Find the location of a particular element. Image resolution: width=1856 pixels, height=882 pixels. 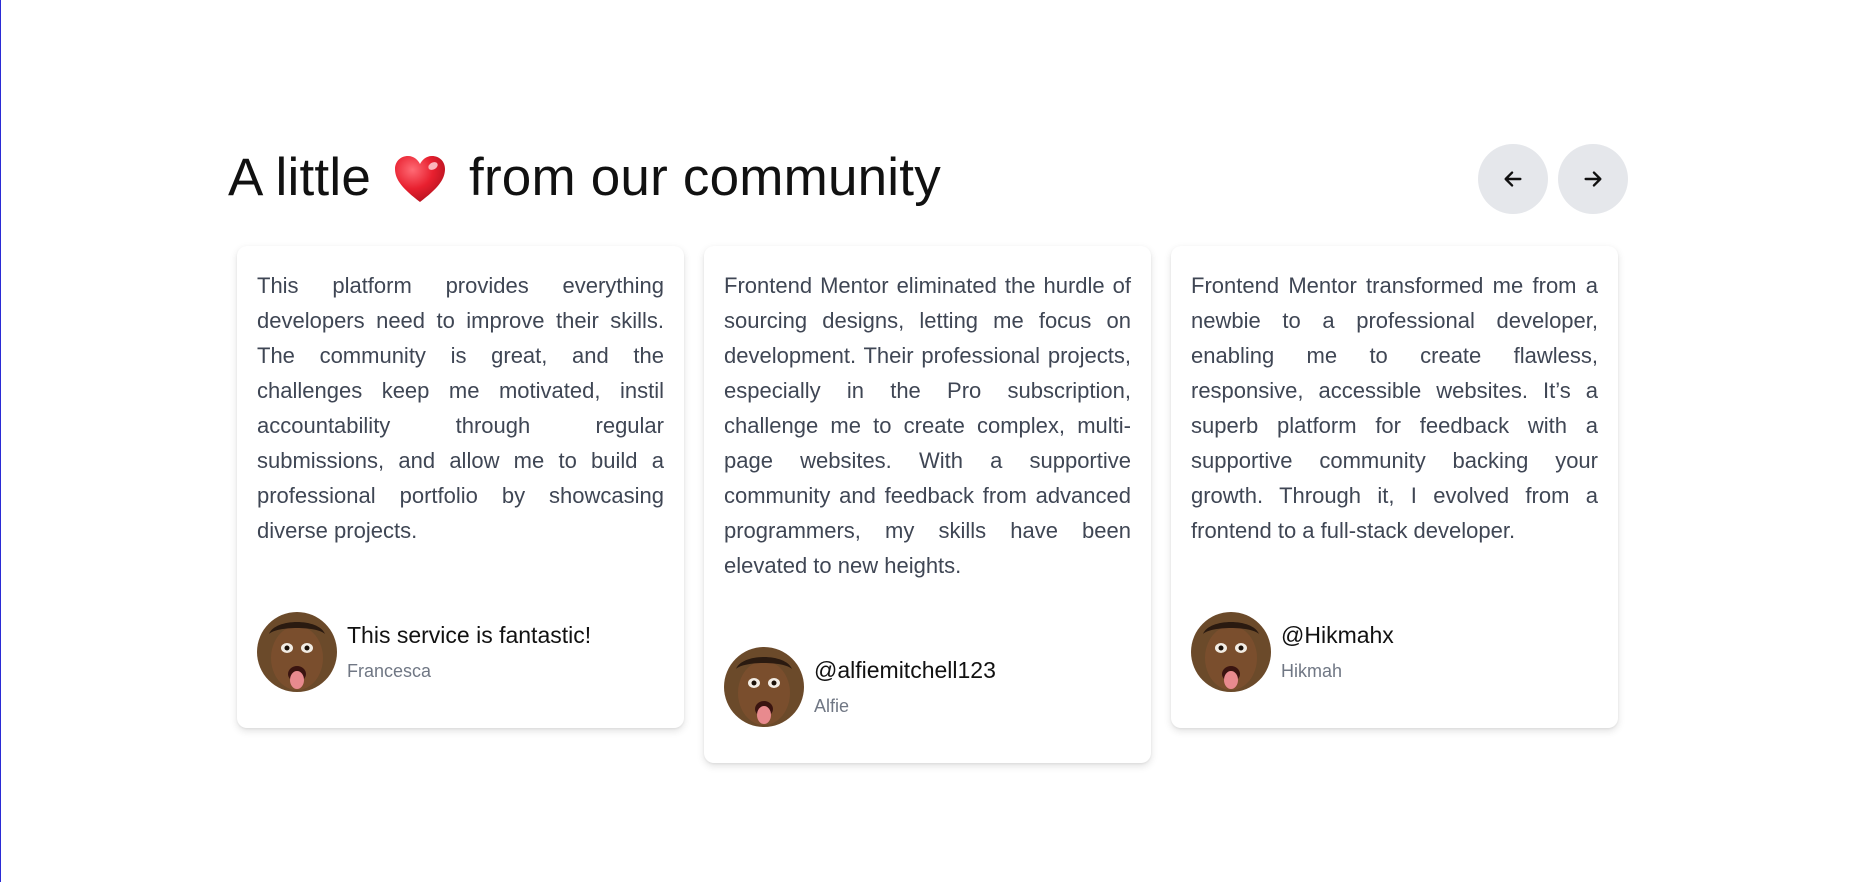

author-name: Hikmah is located at coordinates (1312, 671).